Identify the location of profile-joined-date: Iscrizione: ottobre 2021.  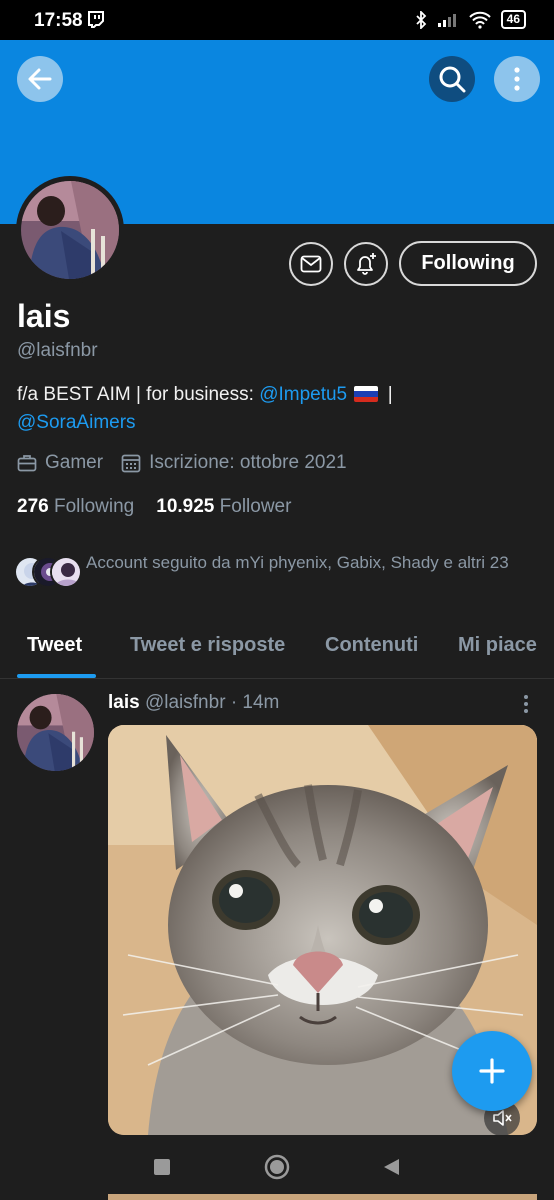
(248, 462).